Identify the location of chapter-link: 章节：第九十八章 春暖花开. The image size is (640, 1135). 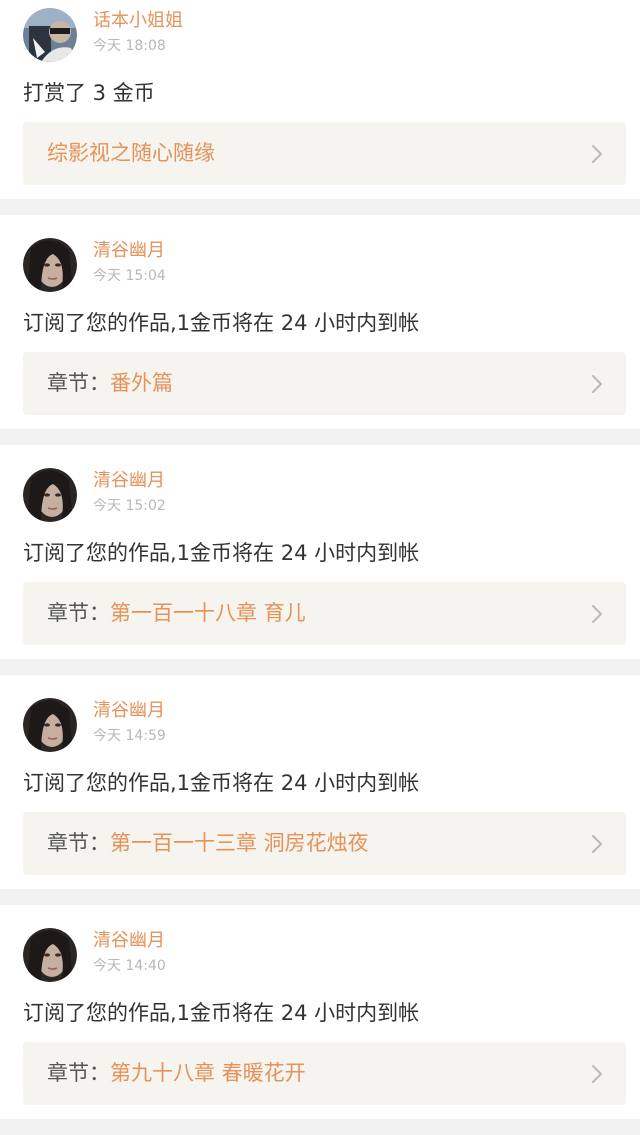
(324, 1073).